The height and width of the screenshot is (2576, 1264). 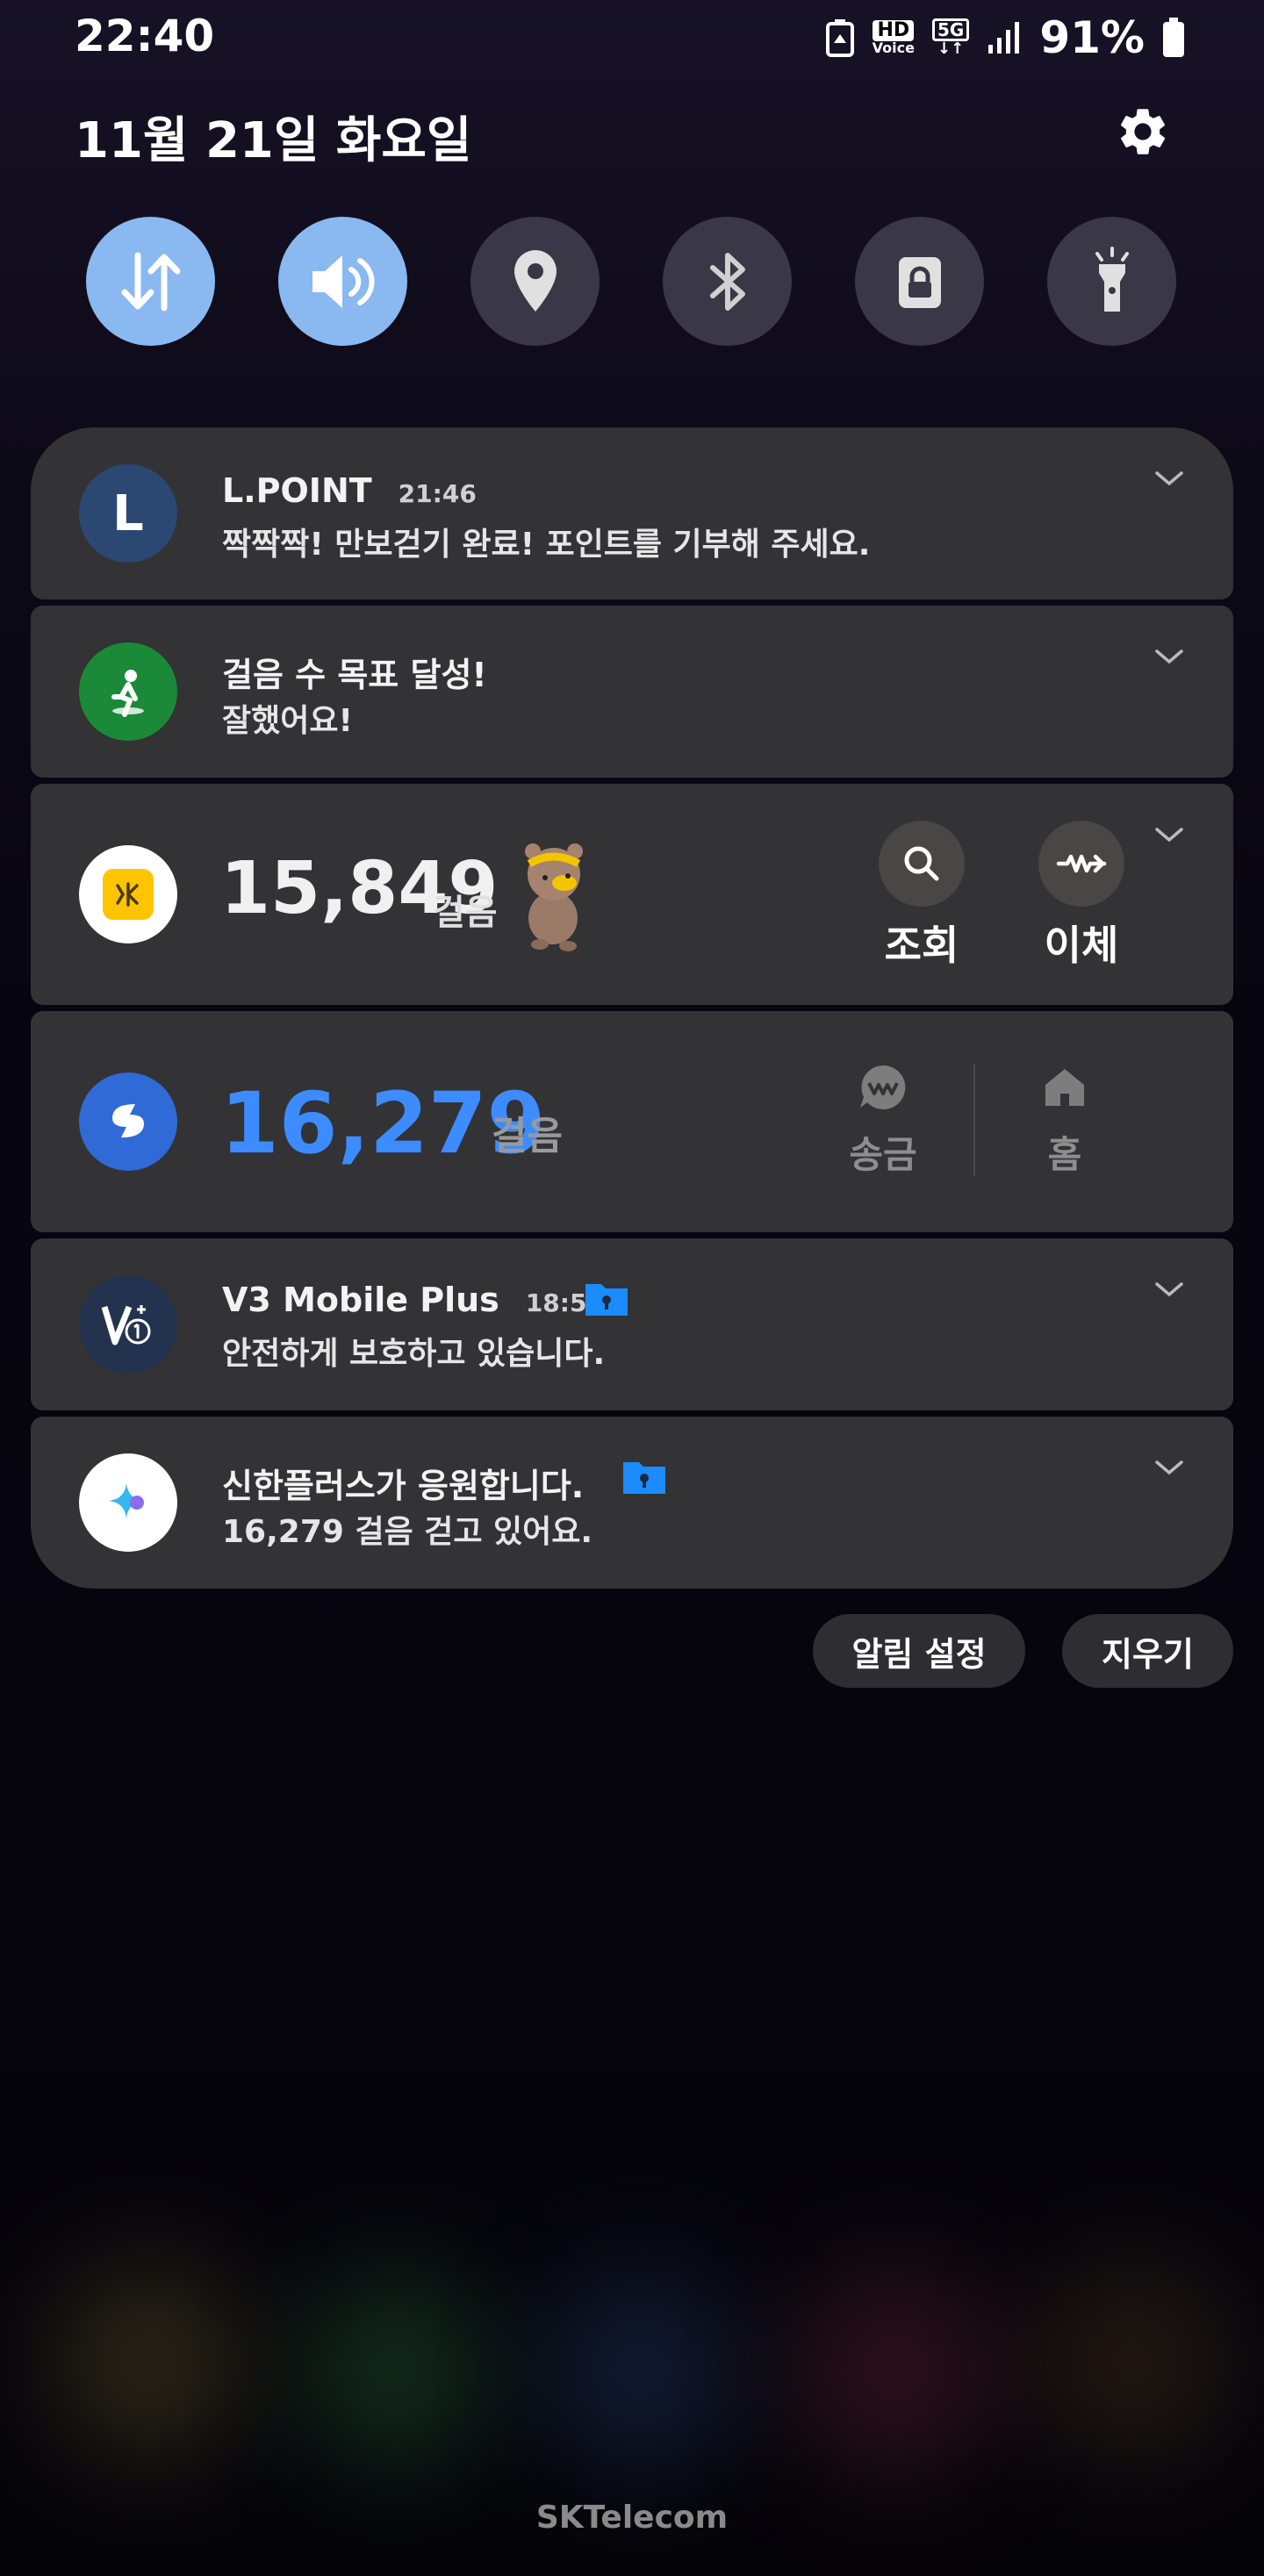 What do you see at coordinates (403, 1486) in the screenshot?
I see `shinhan-plus-title: 신한플러스가 응원합니다.` at bounding box center [403, 1486].